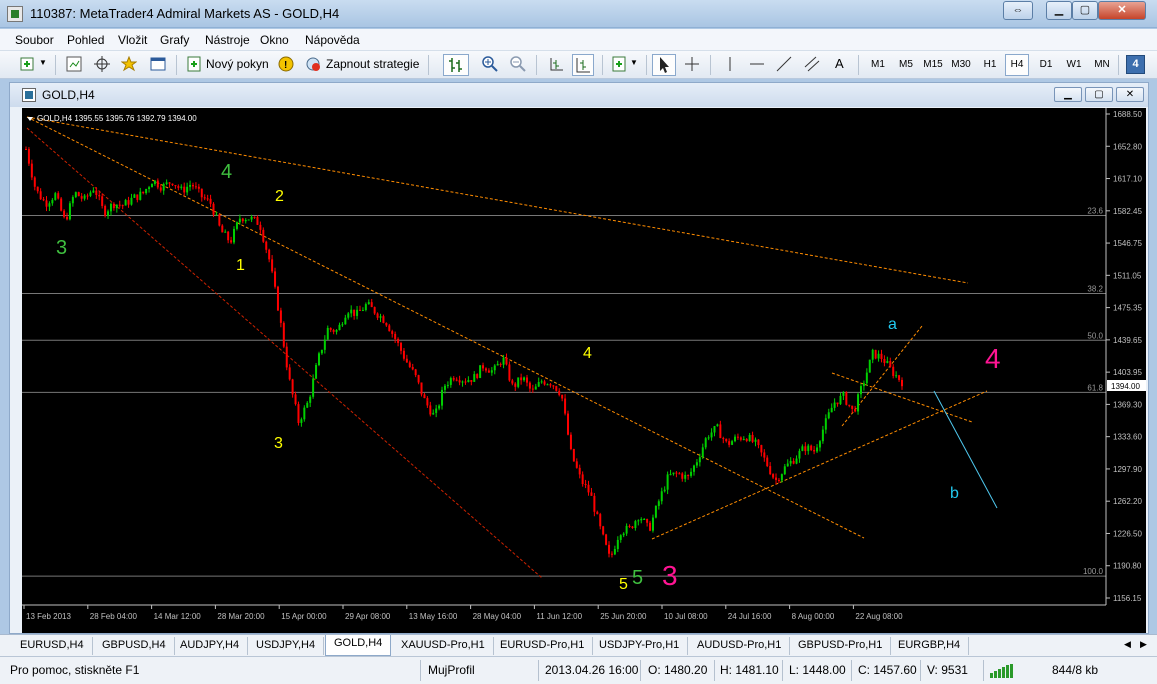 This screenshot has width=1157, height=684. Describe the element at coordinates (640, 646) in the screenshot. I see `chart-tab: USDJPY-Pro,H1` at that location.